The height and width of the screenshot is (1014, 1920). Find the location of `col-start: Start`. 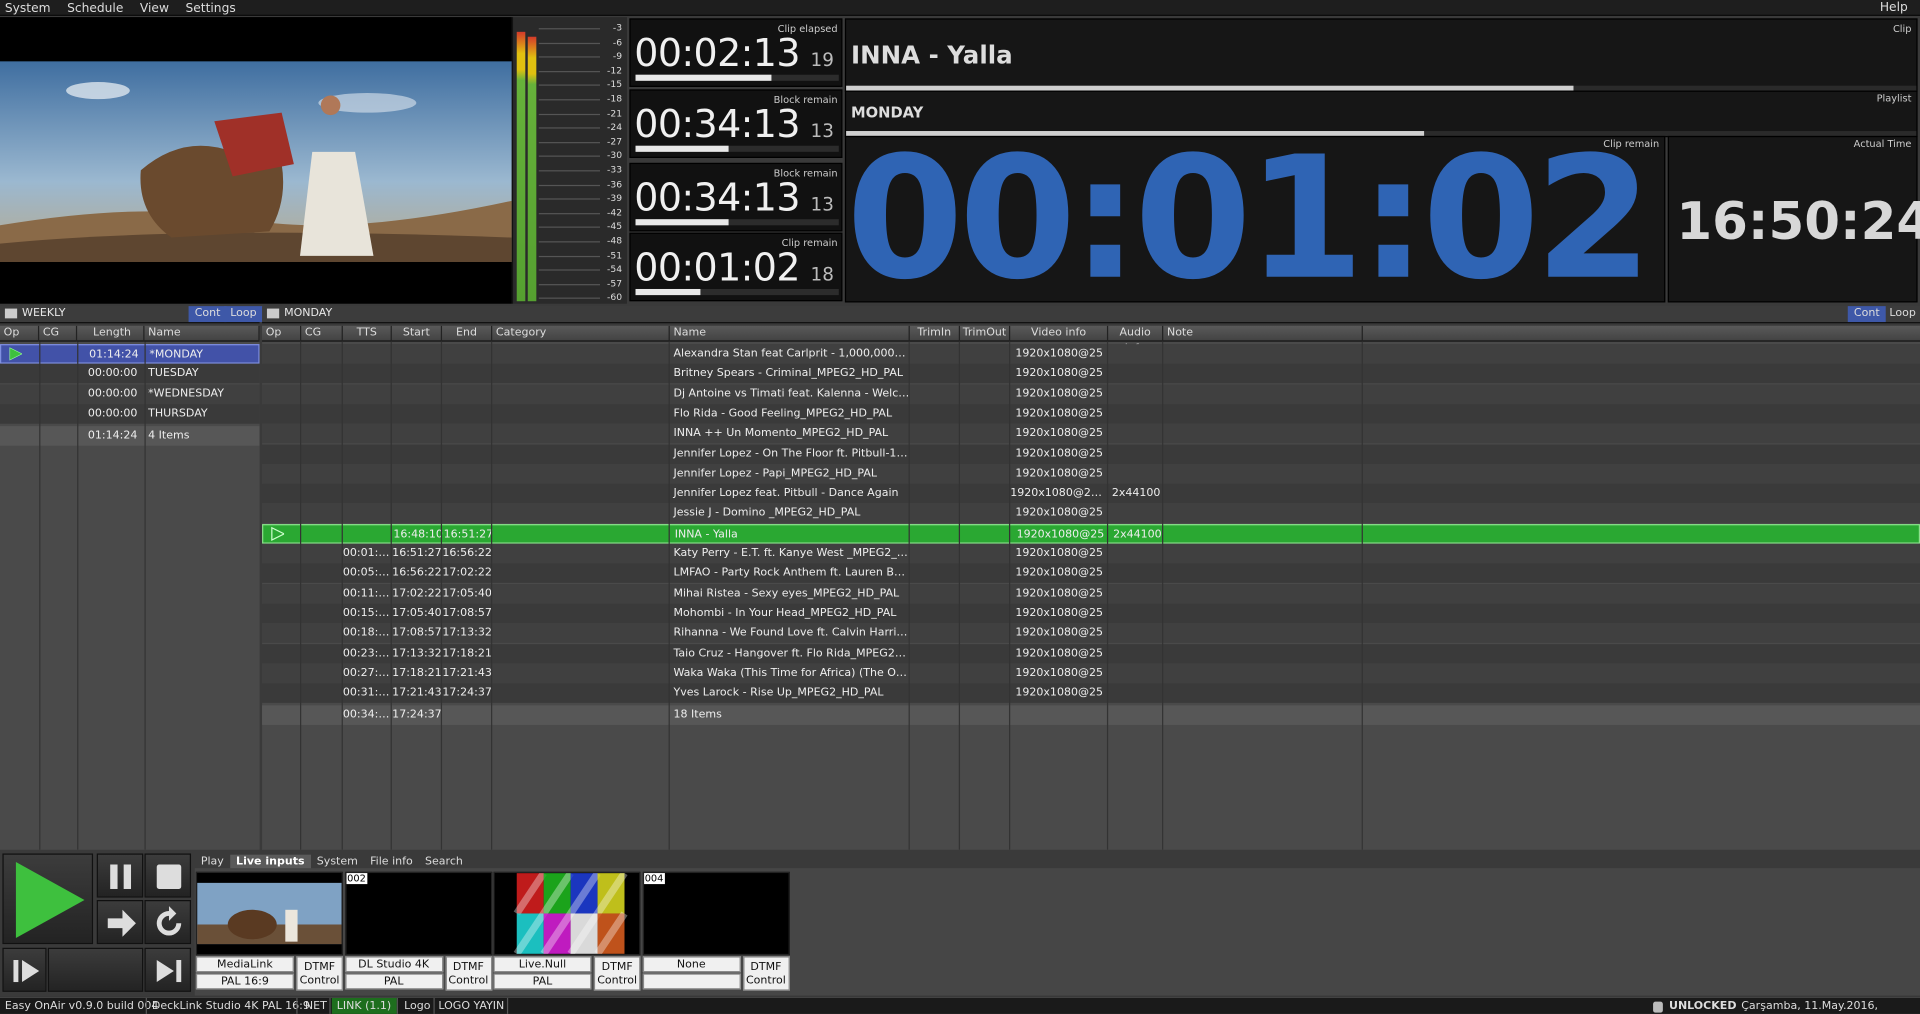

col-start: Start is located at coordinates (417, 333).